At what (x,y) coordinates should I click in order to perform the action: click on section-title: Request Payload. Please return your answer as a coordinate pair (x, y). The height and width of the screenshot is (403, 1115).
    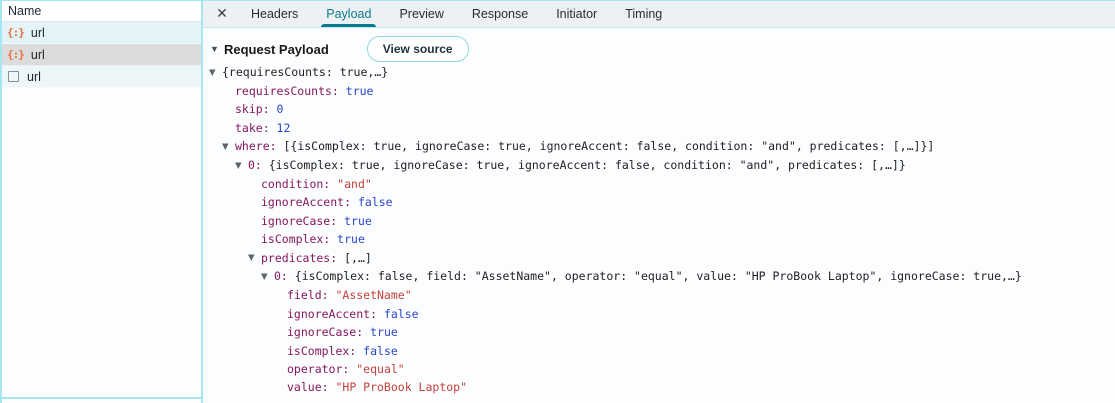
    Looking at the image, I should click on (276, 49).